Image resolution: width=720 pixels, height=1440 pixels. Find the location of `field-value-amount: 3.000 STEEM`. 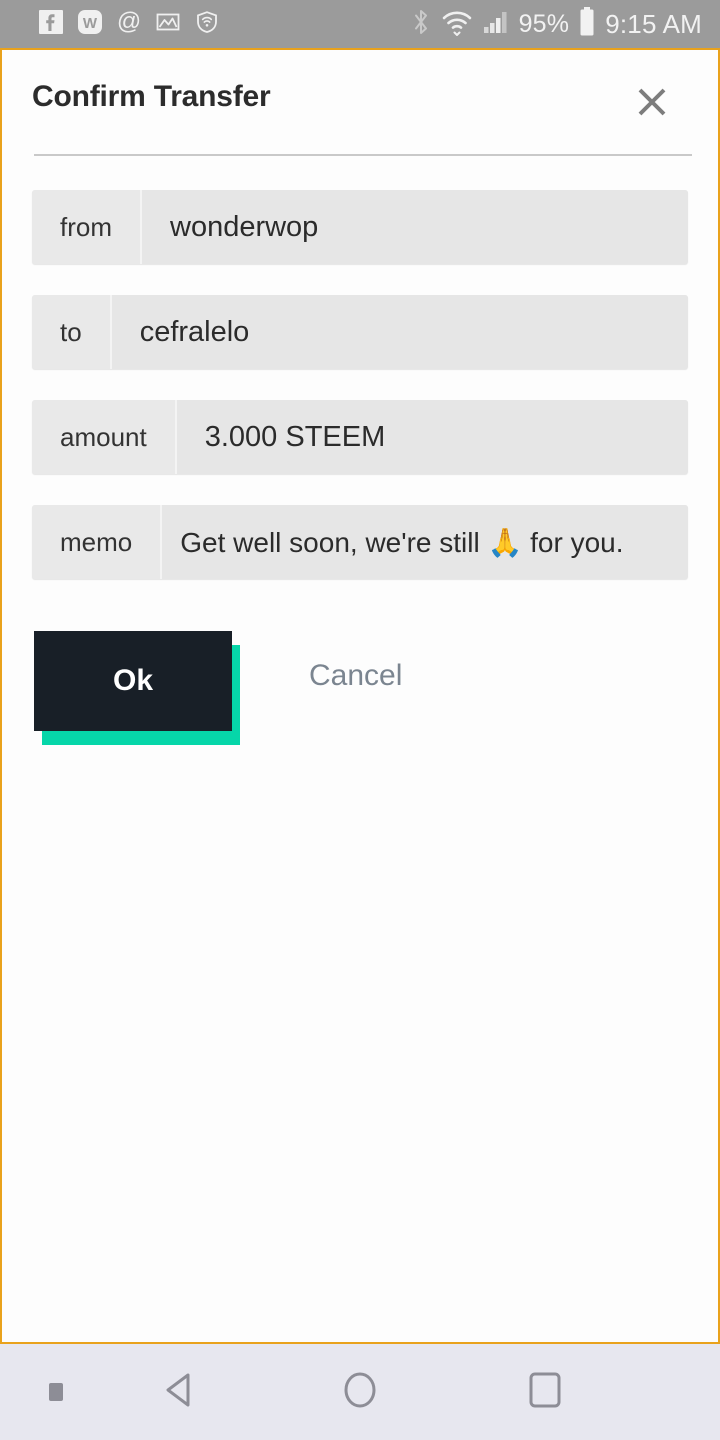

field-value-amount: 3.000 STEEM is located at coordinates (432, 437).